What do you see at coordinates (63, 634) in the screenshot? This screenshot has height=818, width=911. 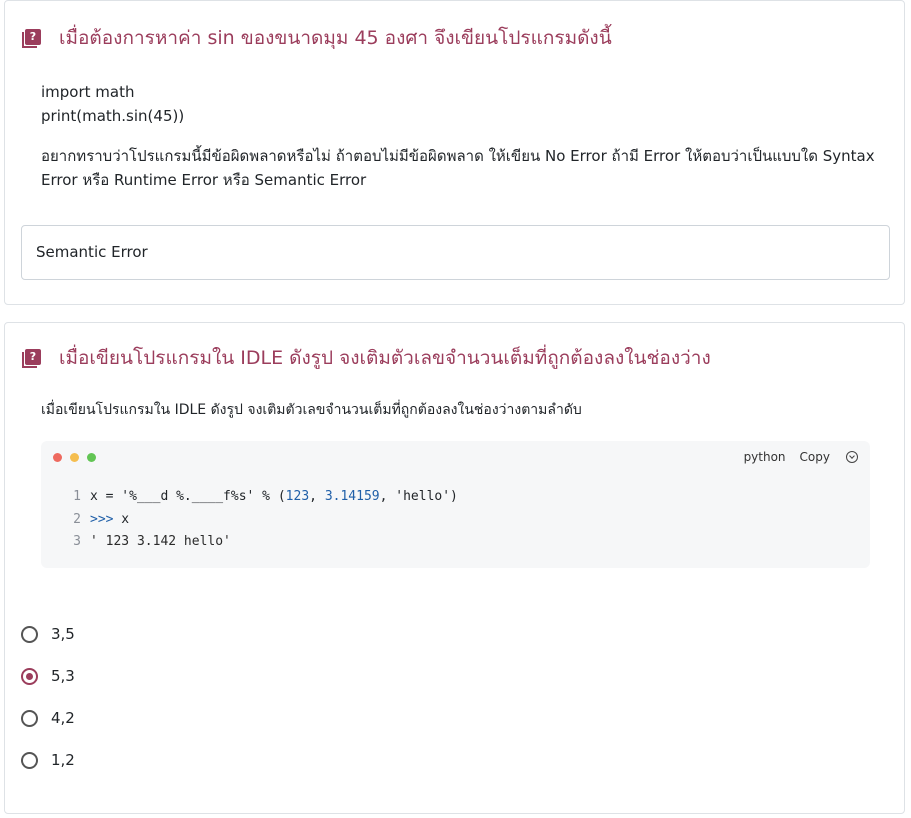 I see `option-label: 3,5` at bounding box center [63, 634].